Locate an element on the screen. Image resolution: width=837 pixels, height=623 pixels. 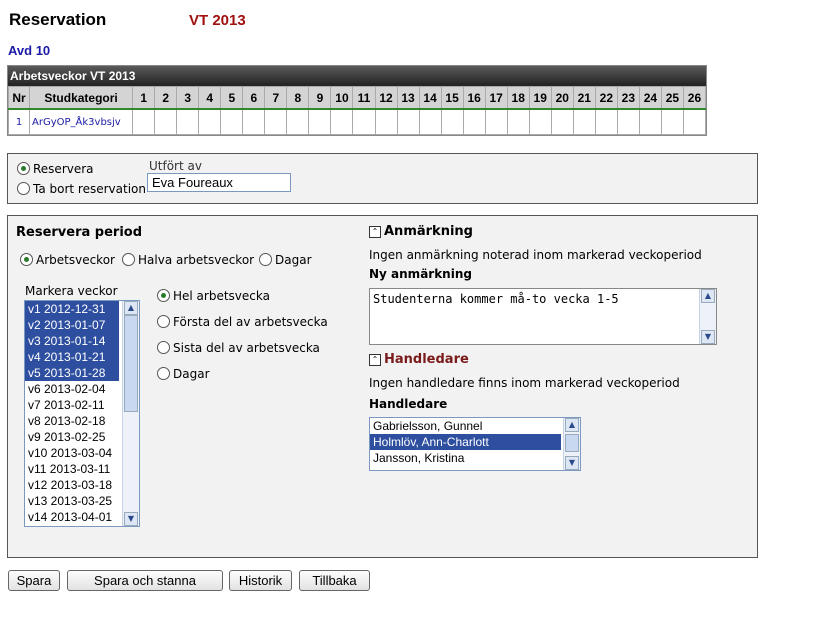
remark-section-header: ⌃ Anmärkning is located at coordinates (421, 231).